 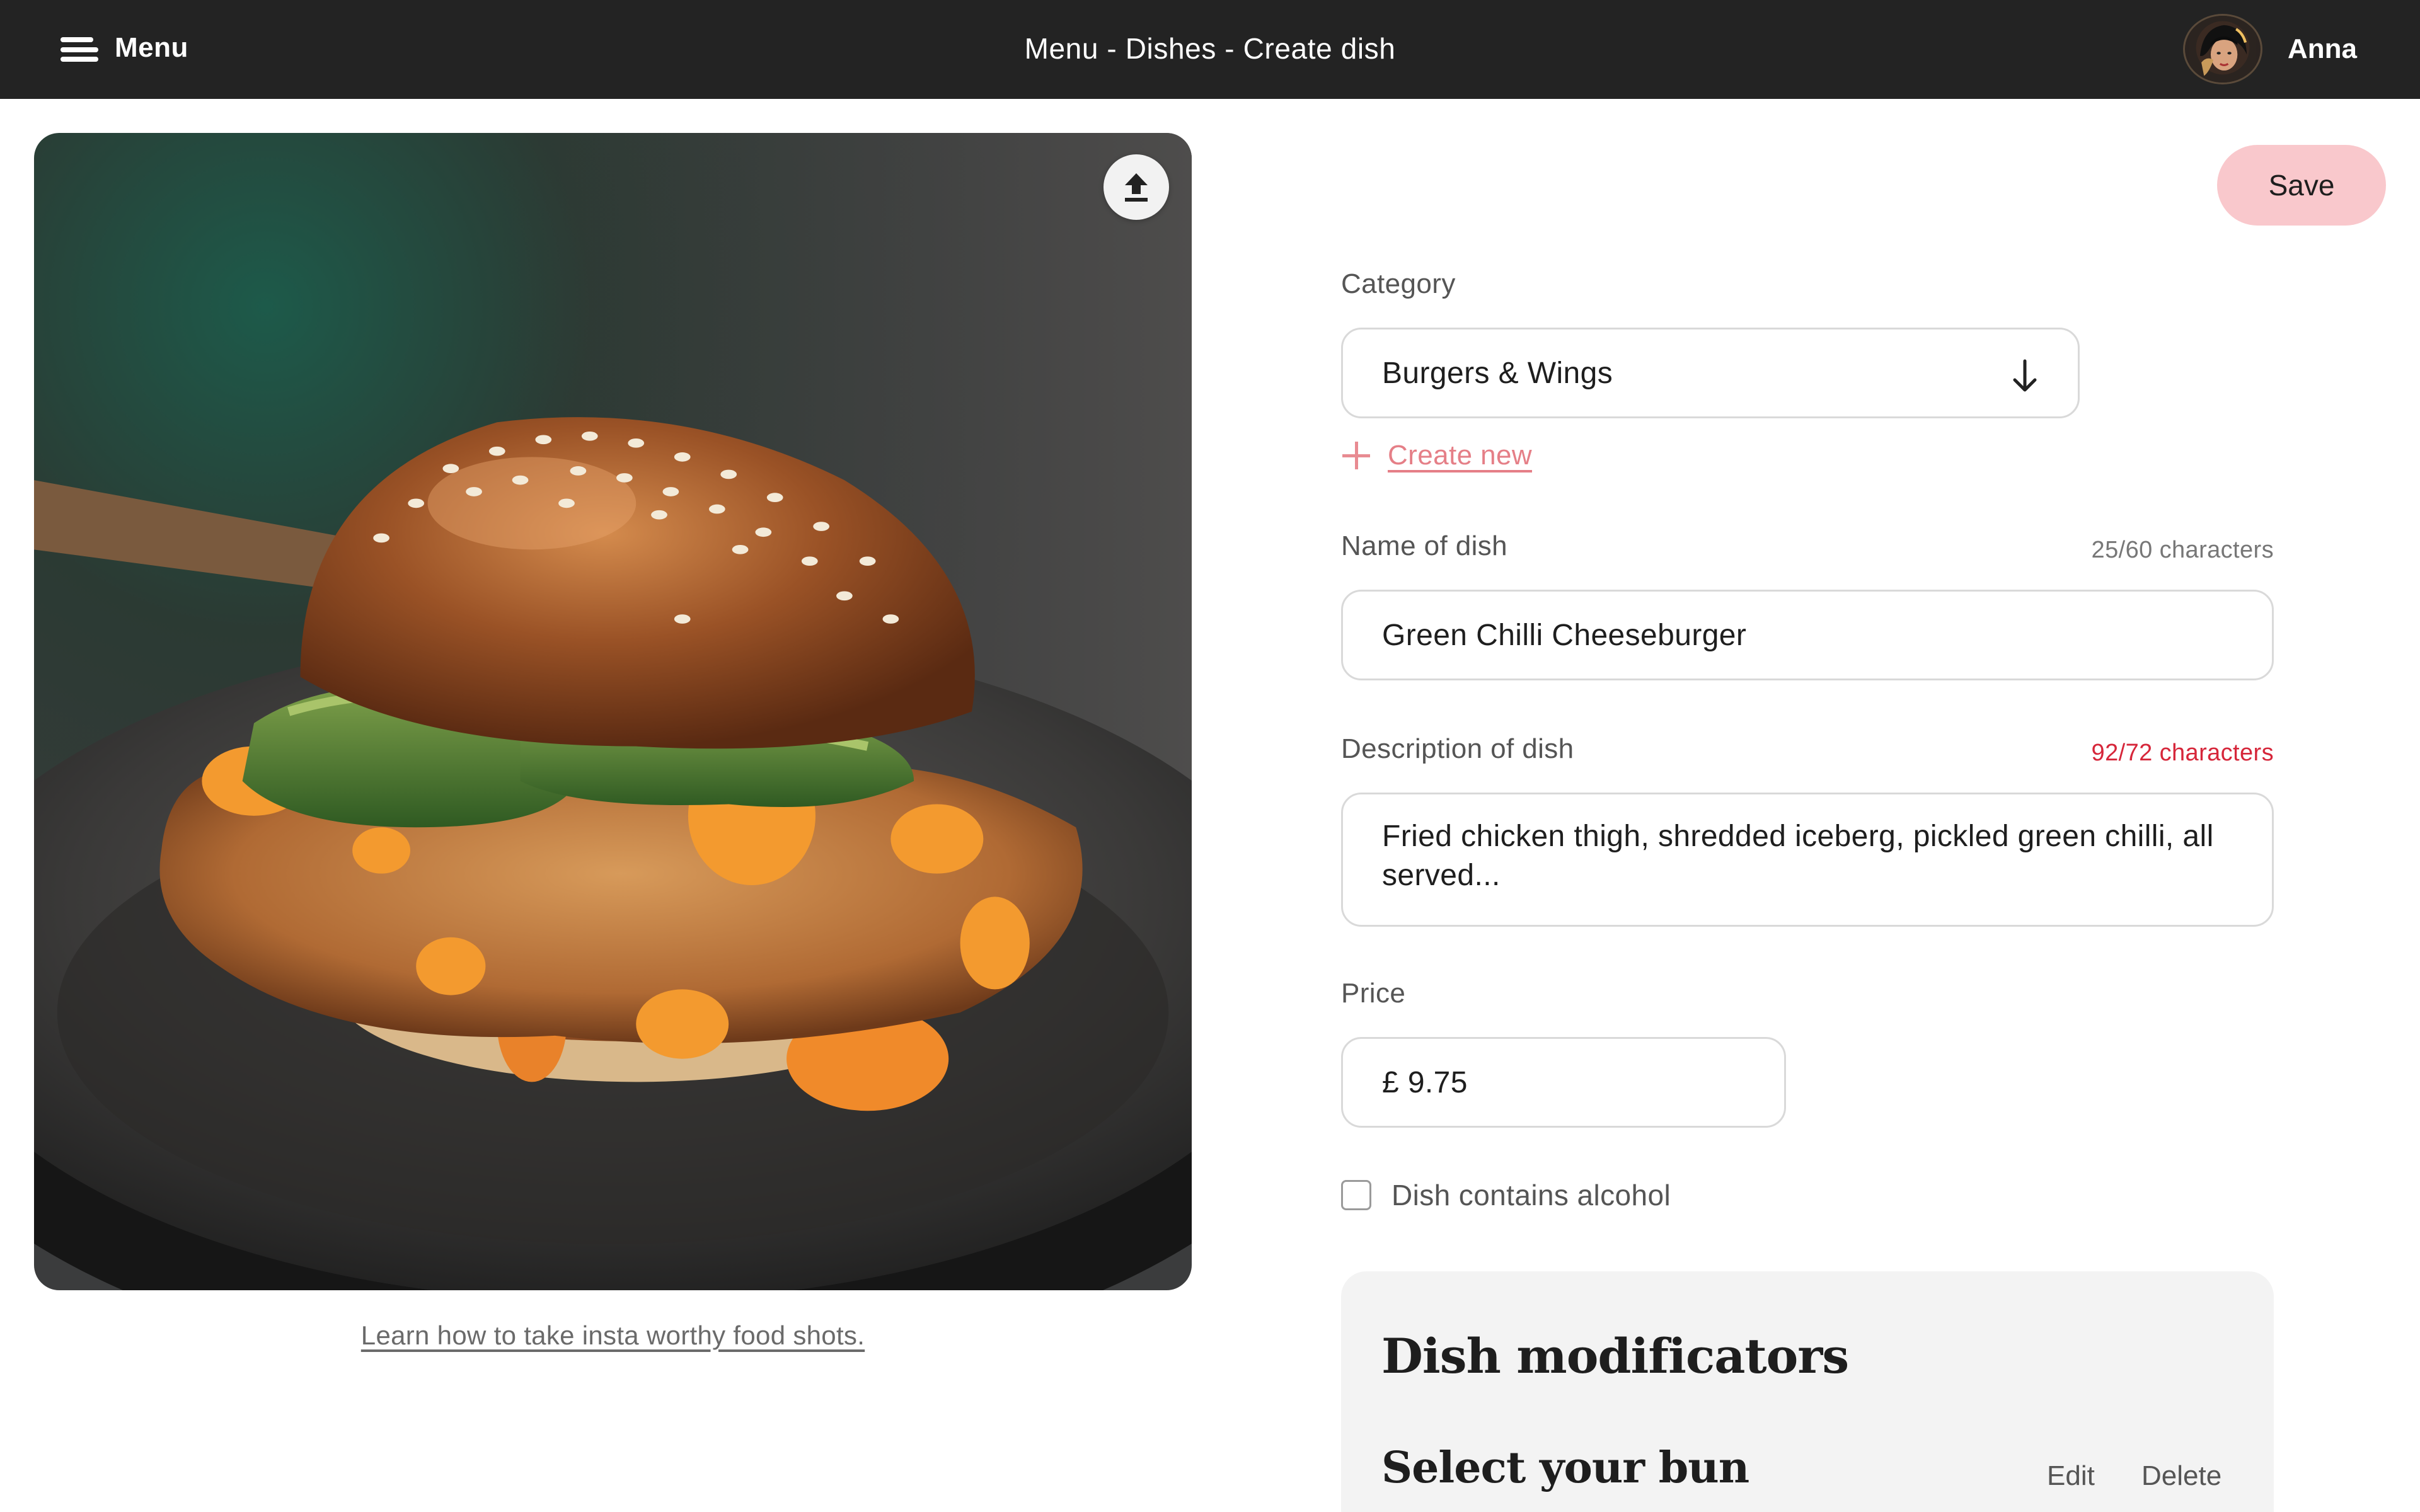 I want to click on arrow-down-icon, so click(x=2025, y=375).